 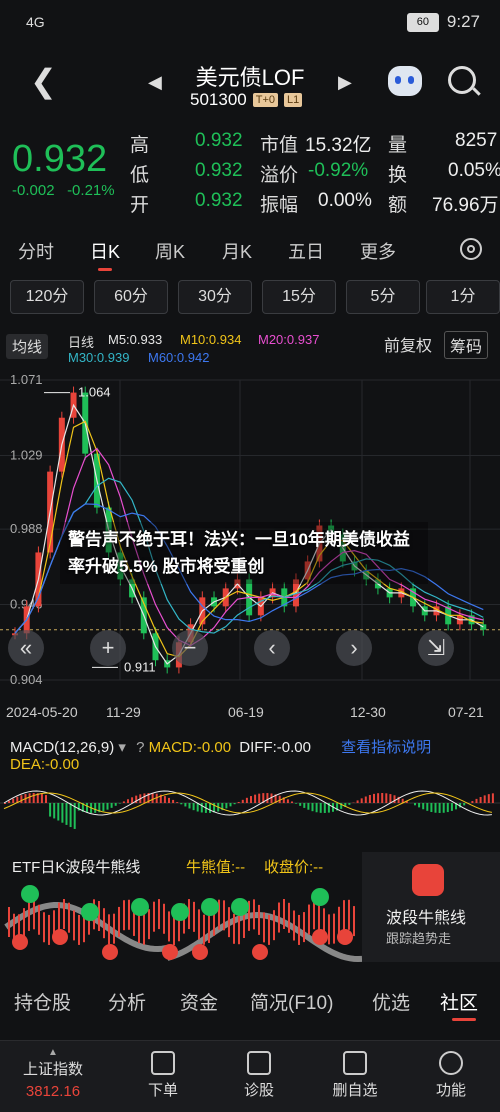 What do you see at coordinates (471, 249) in the screenshot?
I see `gear-icon` at bounding box center [471, 249].